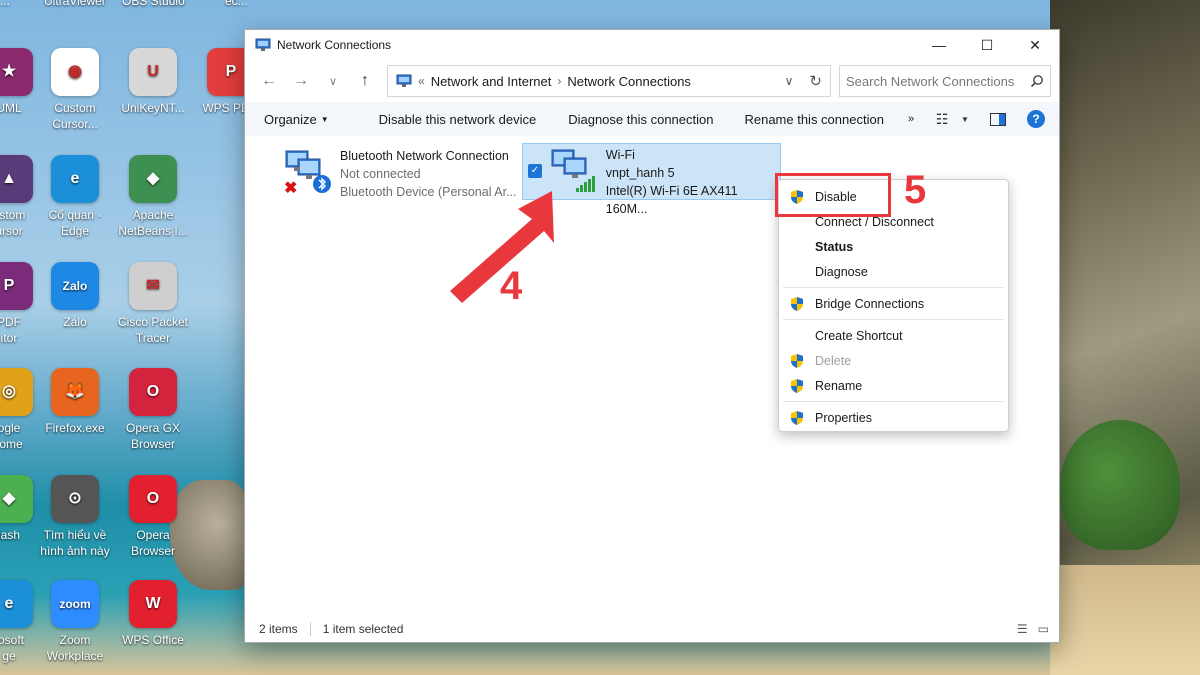 The height and width of the screenshot is (675, 1200). I want to click on desktop-shortcut: O Opera GX Browser, so click(153, 410).